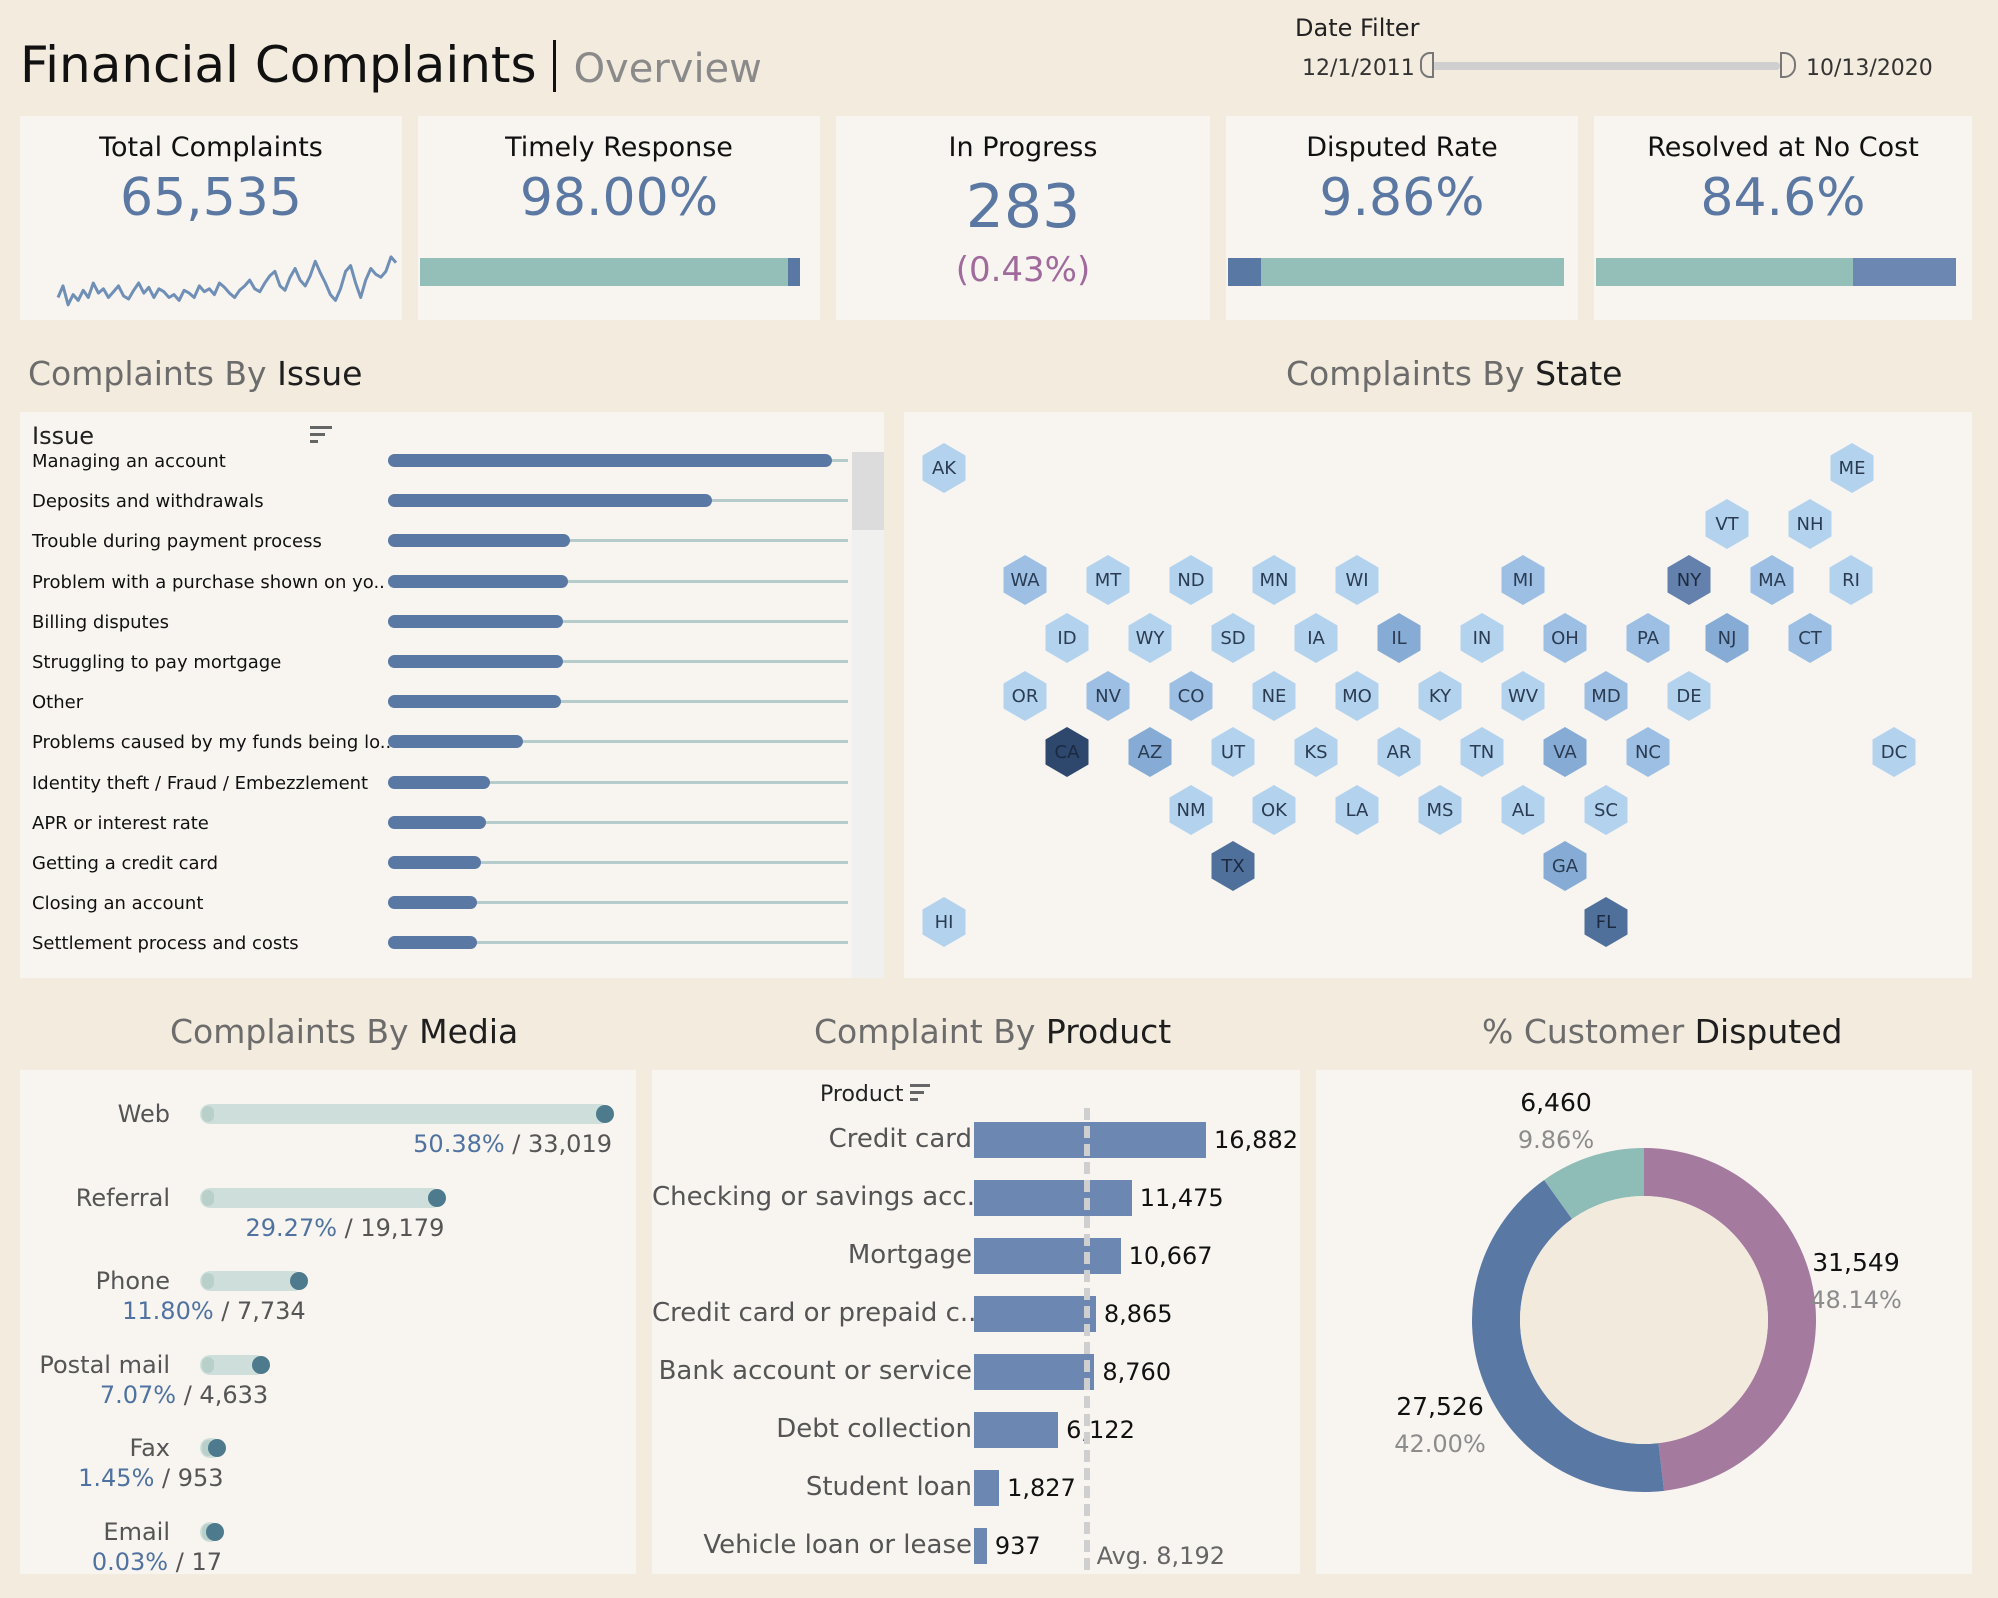 The image size is (1998, 1598). I want to click on product-value: 937, so click(1017, 1546).